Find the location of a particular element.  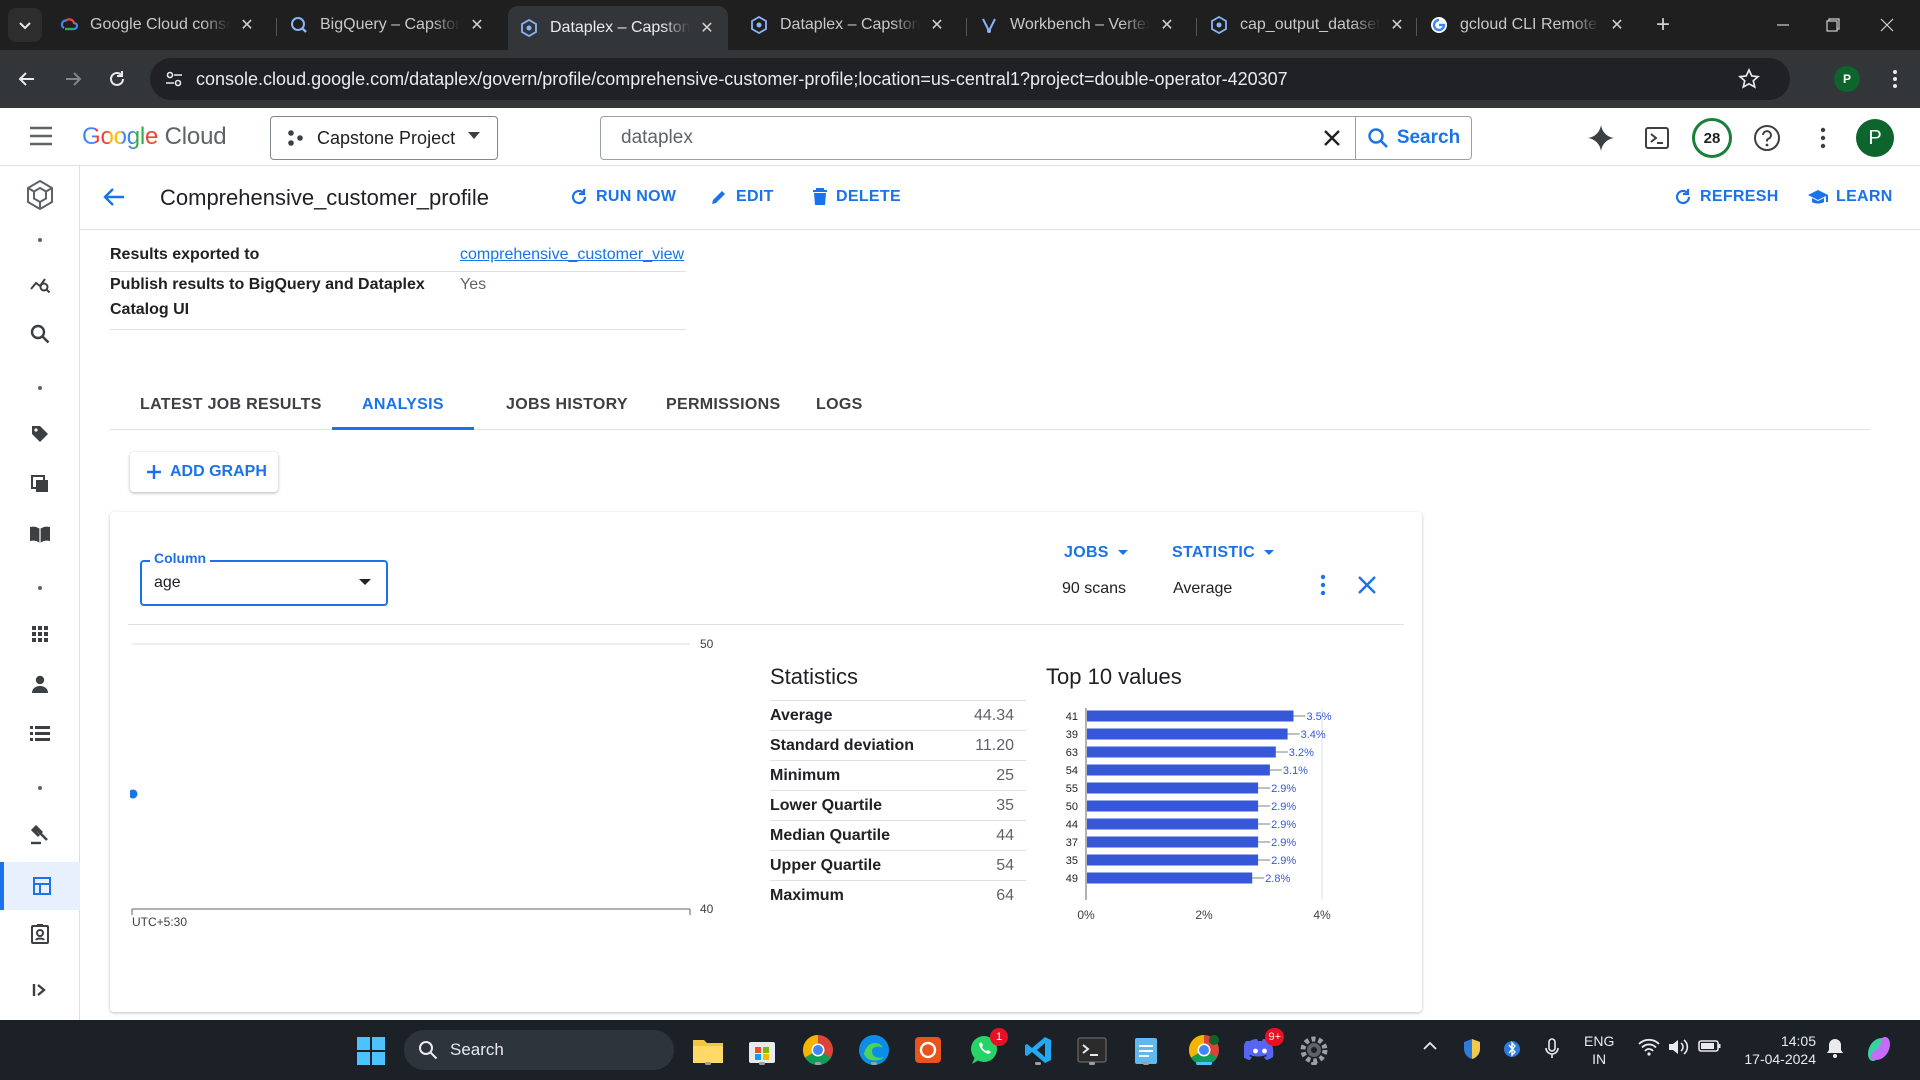

back-button is located at coordinates (27, 79).